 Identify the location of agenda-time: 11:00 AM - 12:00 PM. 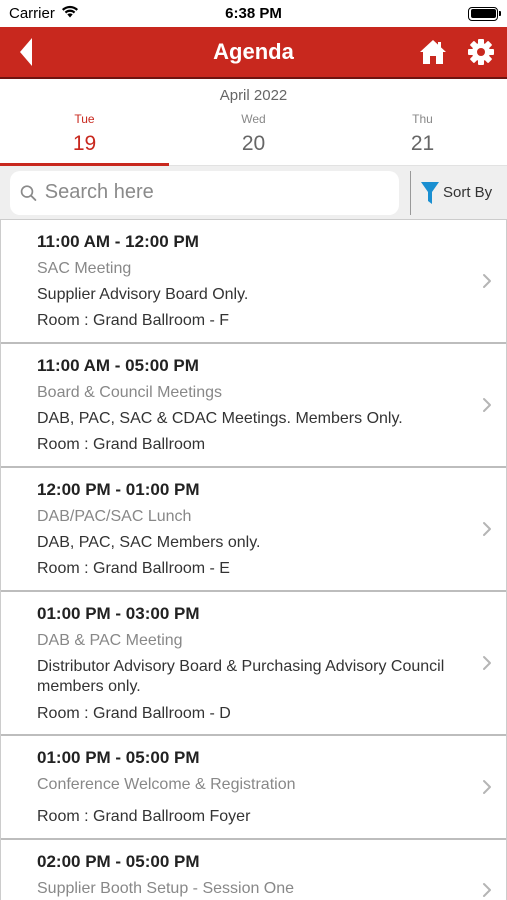
(118, 241).